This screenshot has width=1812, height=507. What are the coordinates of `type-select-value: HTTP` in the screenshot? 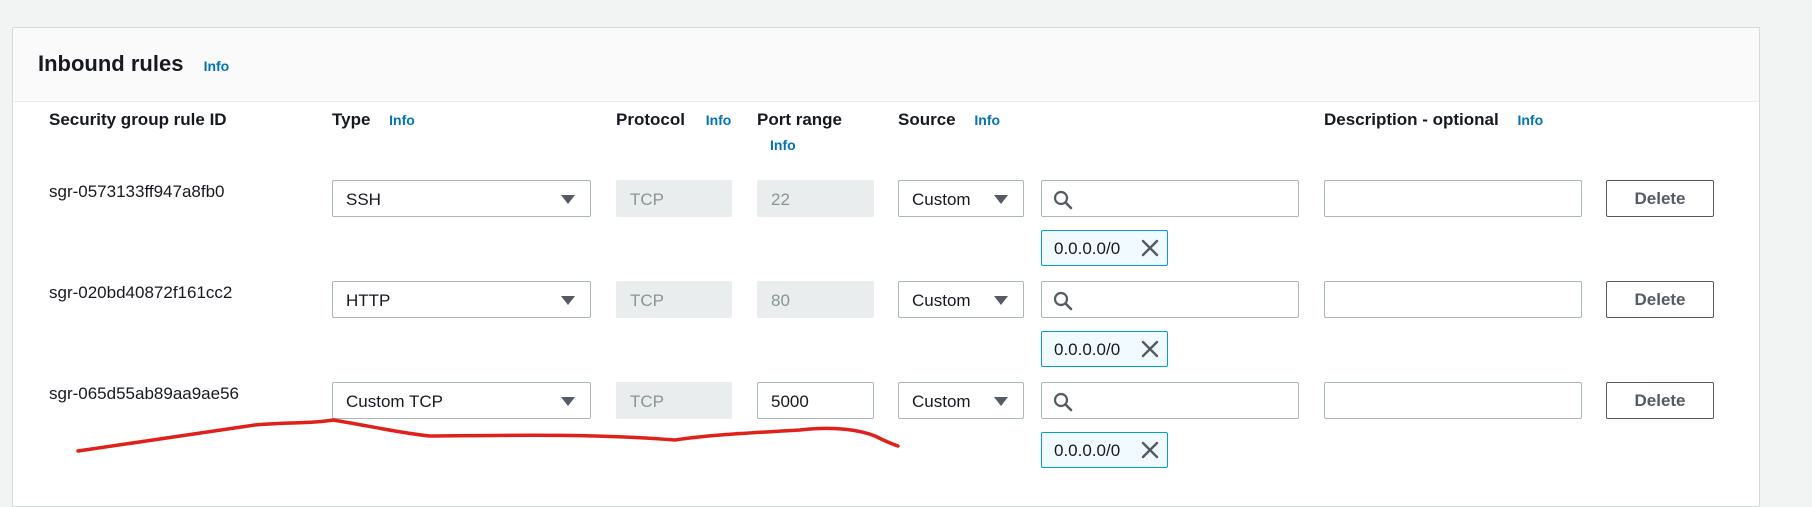 It's located at (368, 300).